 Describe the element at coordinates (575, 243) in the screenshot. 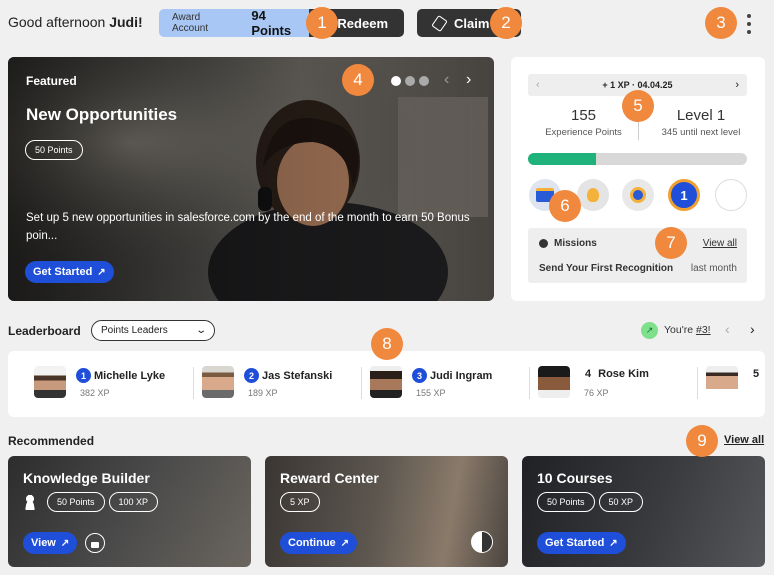

I see `missions-title: Missions` at that location.